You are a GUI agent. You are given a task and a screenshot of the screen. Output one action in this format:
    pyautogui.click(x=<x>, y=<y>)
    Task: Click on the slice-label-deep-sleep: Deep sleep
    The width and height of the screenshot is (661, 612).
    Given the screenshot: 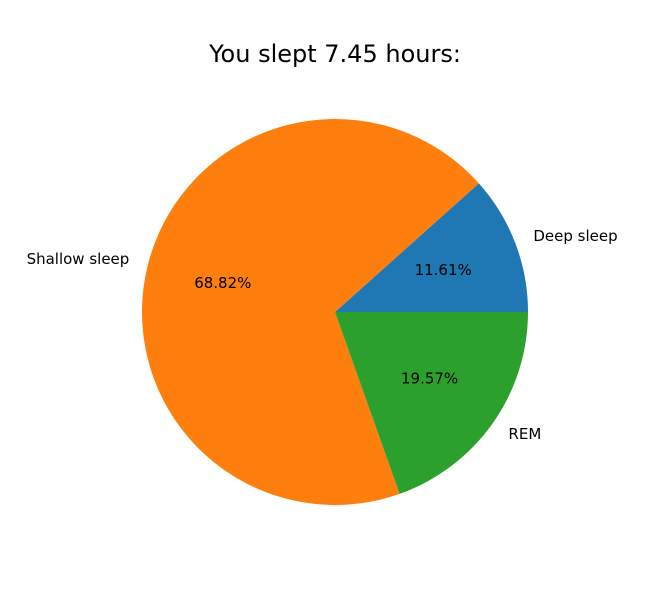 What is the action you would take?
    pyautogui.click(x=575, y=236)
    